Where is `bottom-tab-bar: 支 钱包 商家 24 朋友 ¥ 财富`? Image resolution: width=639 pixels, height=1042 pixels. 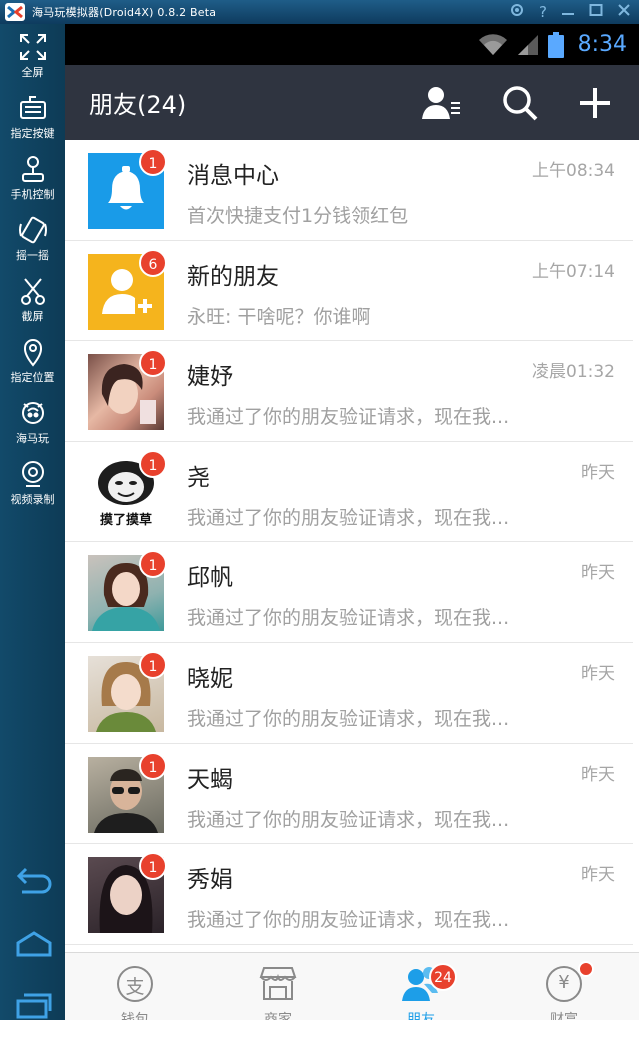
bottom-tab-bar: 支 钱包 商家 24 朋友 ¥ 财富 is located at coordinates (352, 986).